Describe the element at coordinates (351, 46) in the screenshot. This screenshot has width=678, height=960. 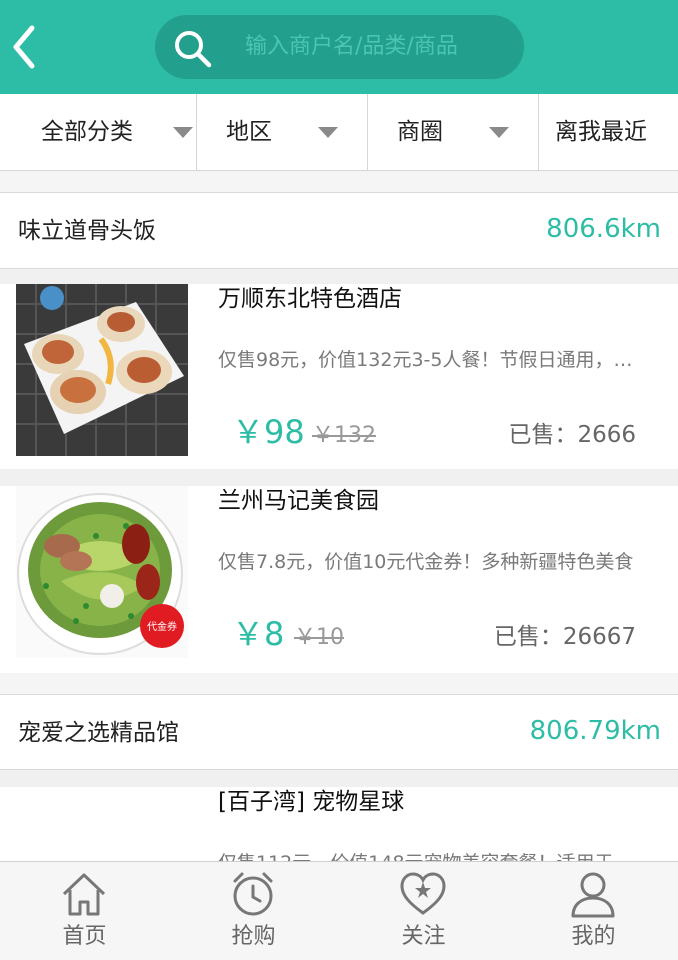
I see `search-placeholder: 输入商户名/品类/商品` at that location.